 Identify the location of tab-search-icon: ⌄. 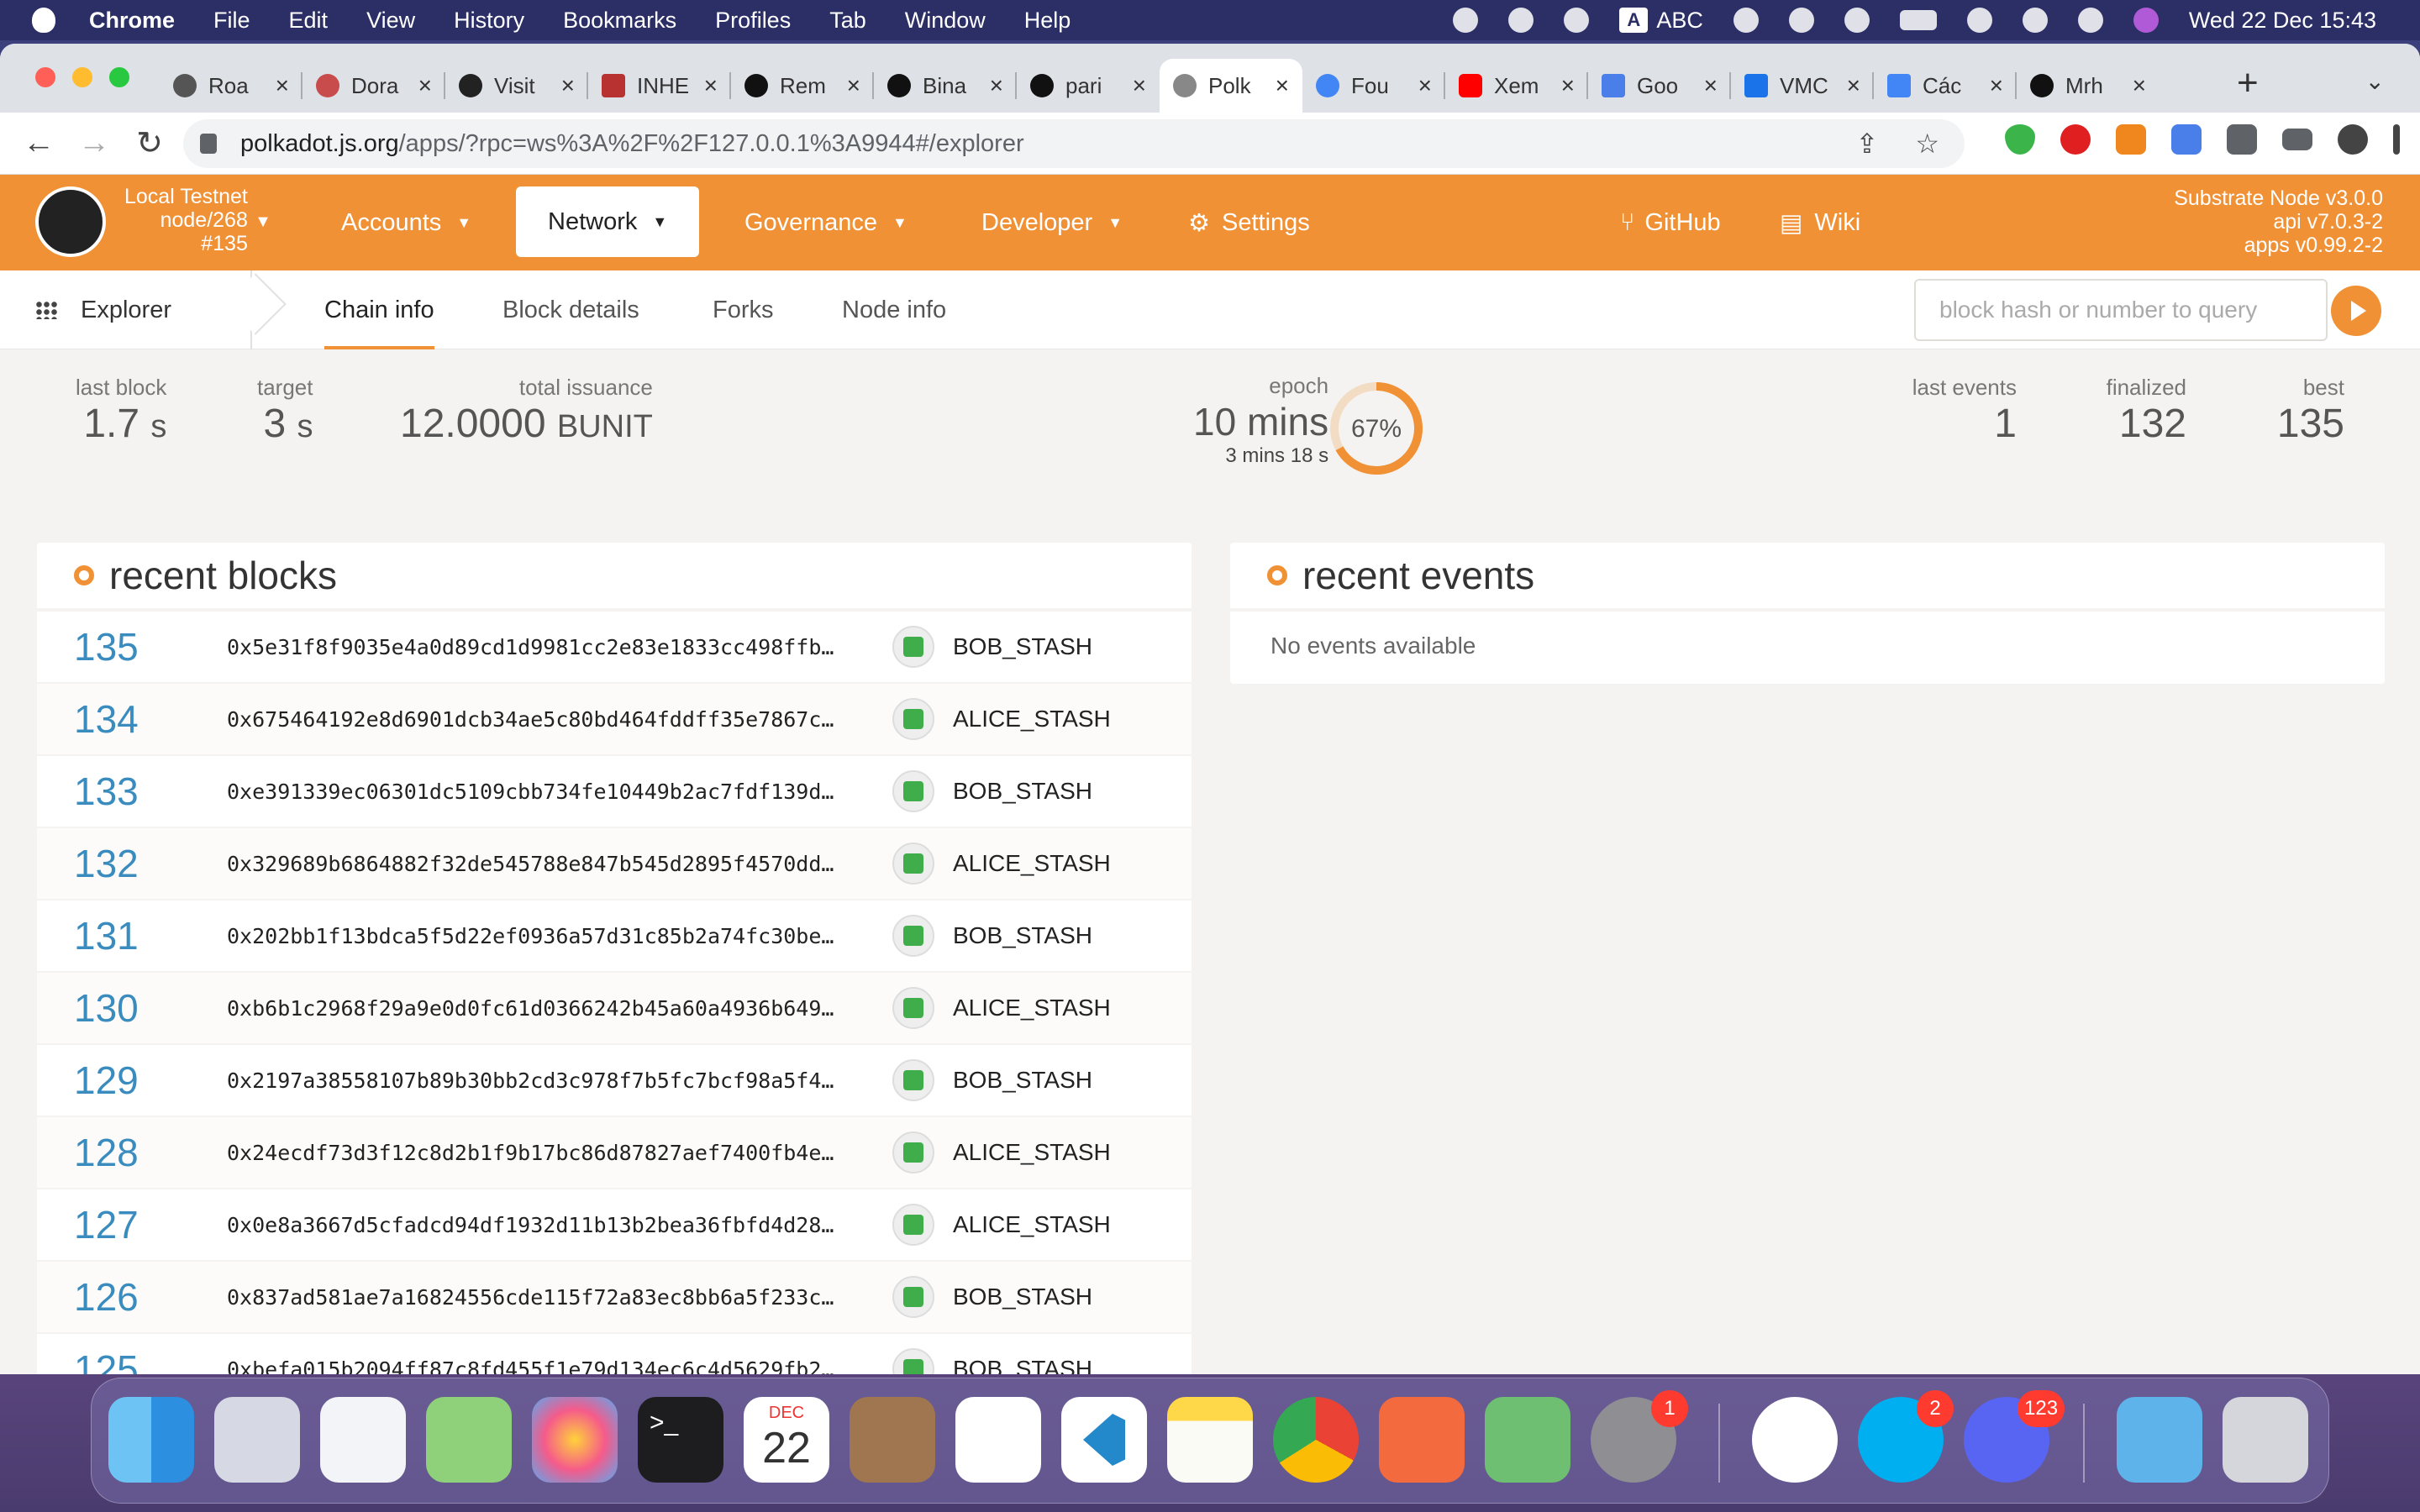
(2375, 81).